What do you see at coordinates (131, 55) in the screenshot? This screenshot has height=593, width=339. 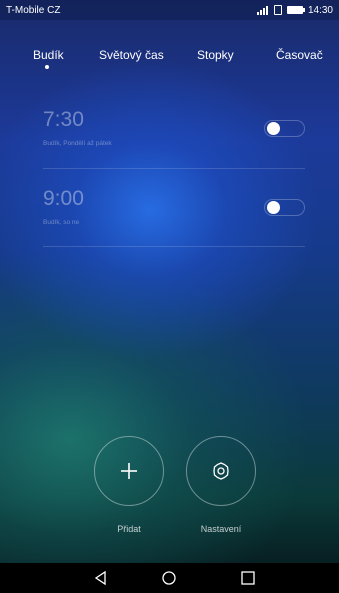 I see `tab-world-clock: Světový čas` at bounding box center [131, 55].